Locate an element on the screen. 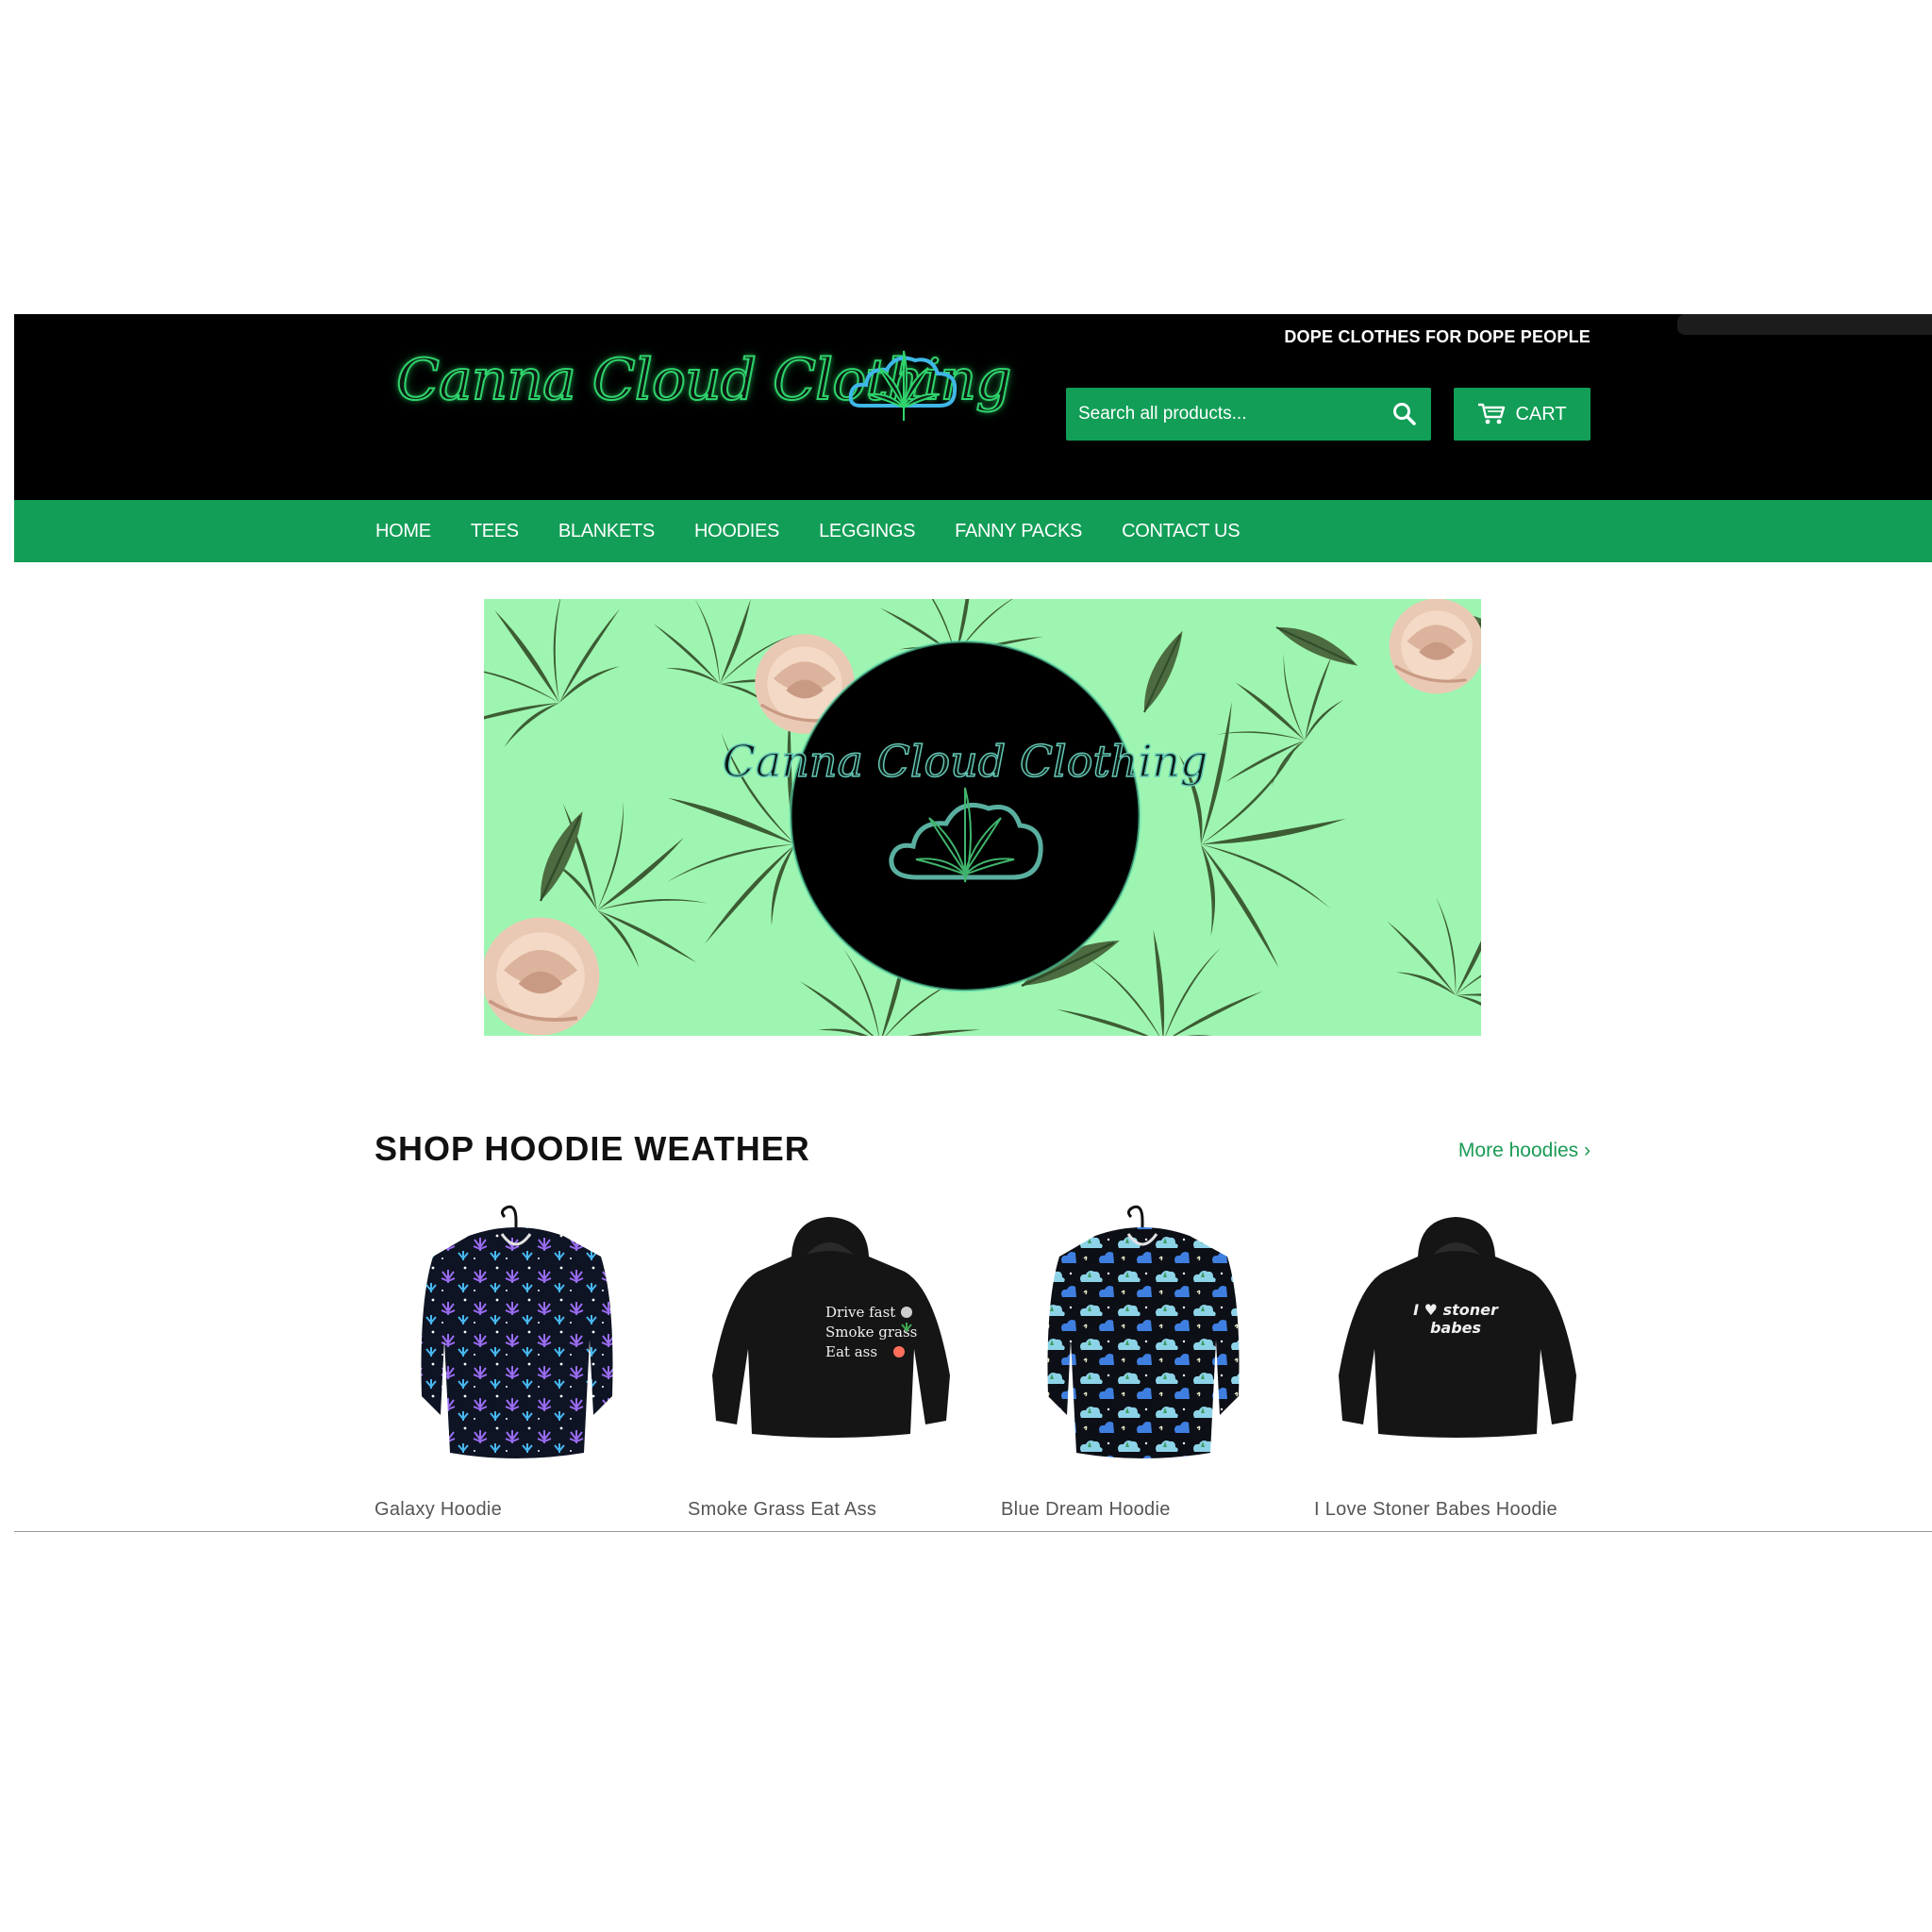  product-name: Smoke Grass Eat Ass is located at coordinates (783, 1510).